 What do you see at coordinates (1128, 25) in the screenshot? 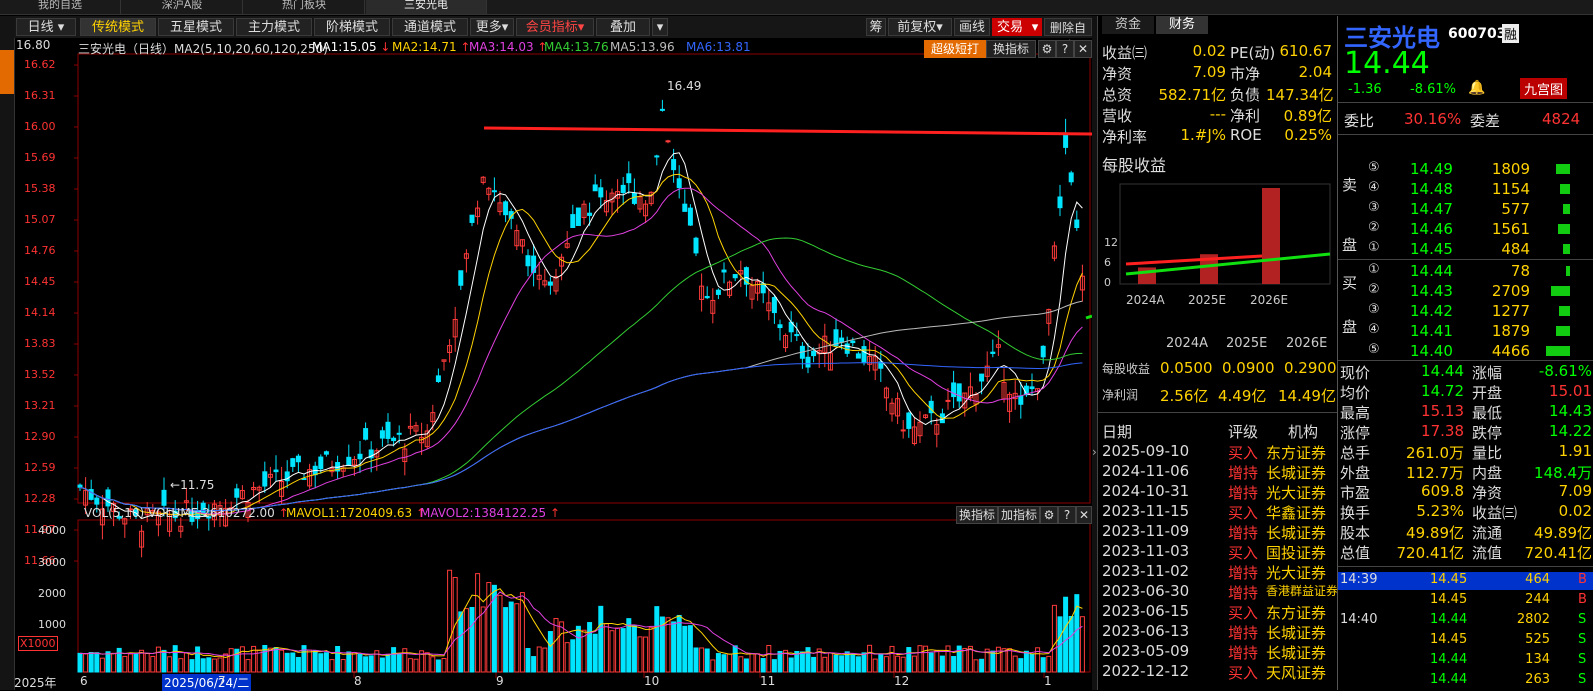
I see `tab-fund: 资金` at bounding box center [1128, 25].